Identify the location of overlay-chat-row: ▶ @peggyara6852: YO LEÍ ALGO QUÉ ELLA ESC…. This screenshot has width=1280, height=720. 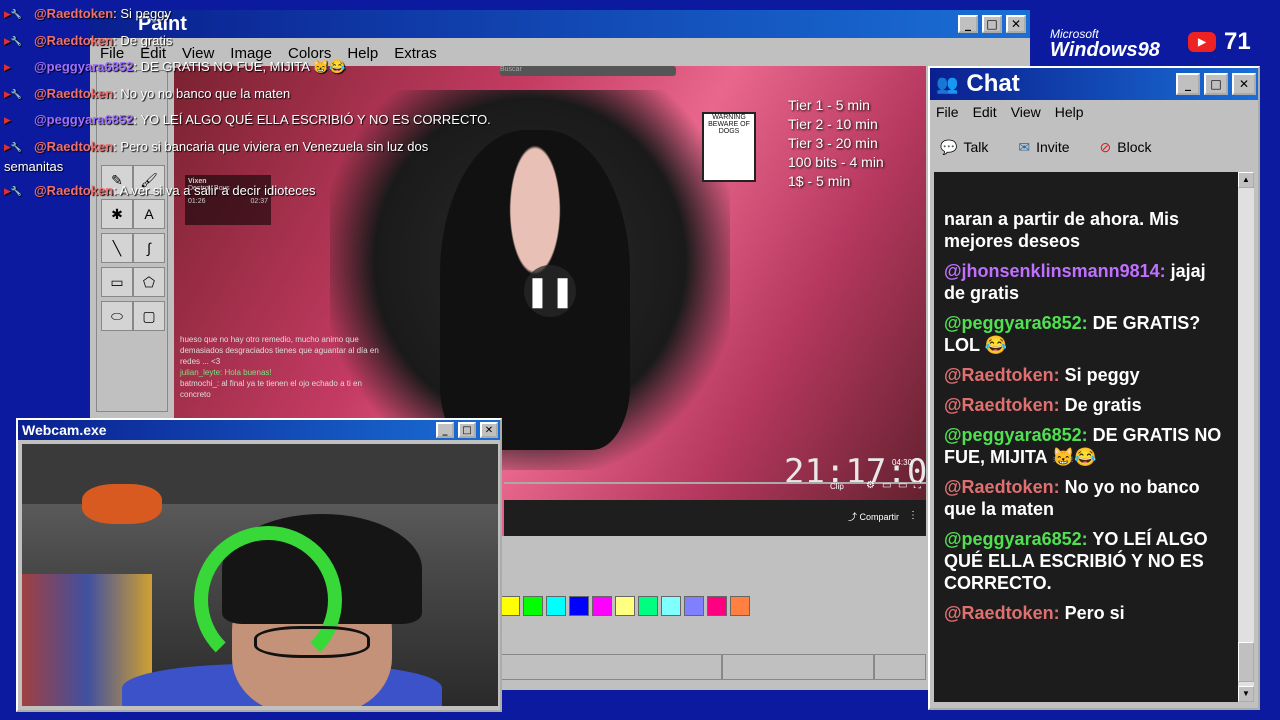
(260, 125).